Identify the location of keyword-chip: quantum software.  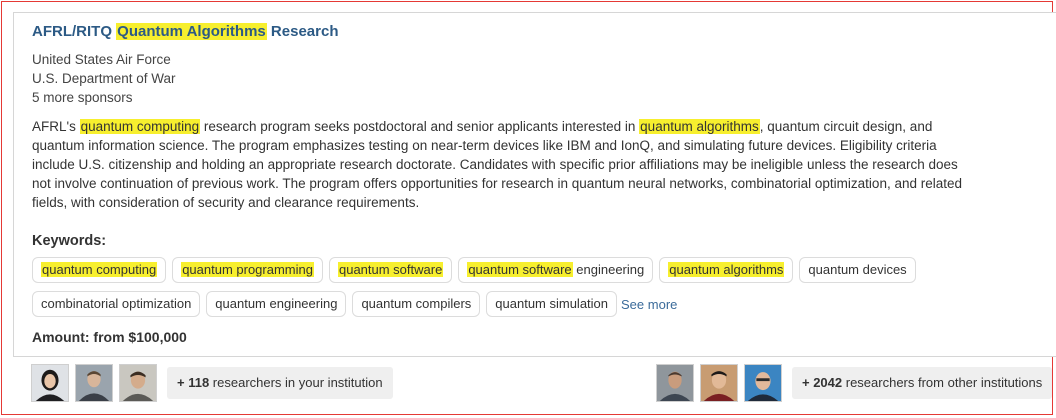
(390, 270).